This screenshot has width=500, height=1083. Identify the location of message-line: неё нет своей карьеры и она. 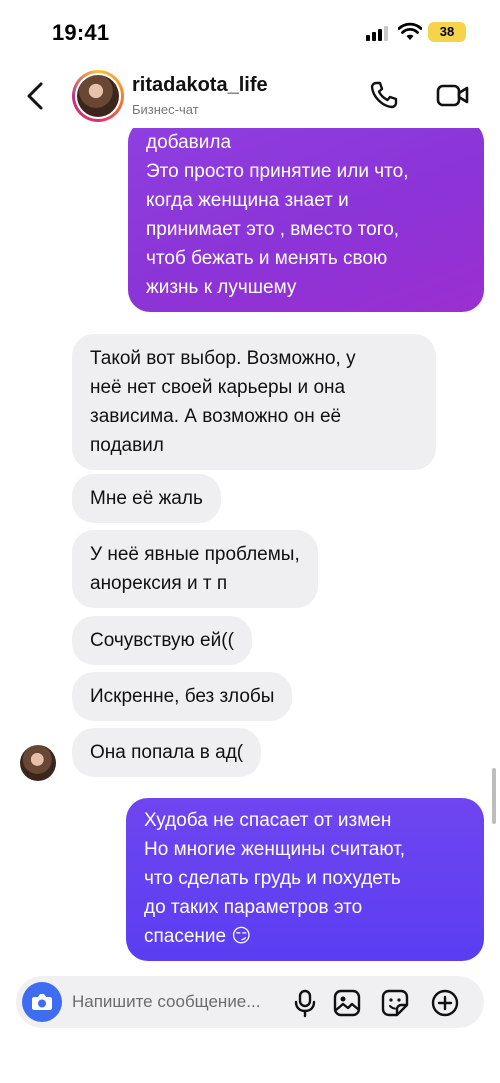
(218, 387).